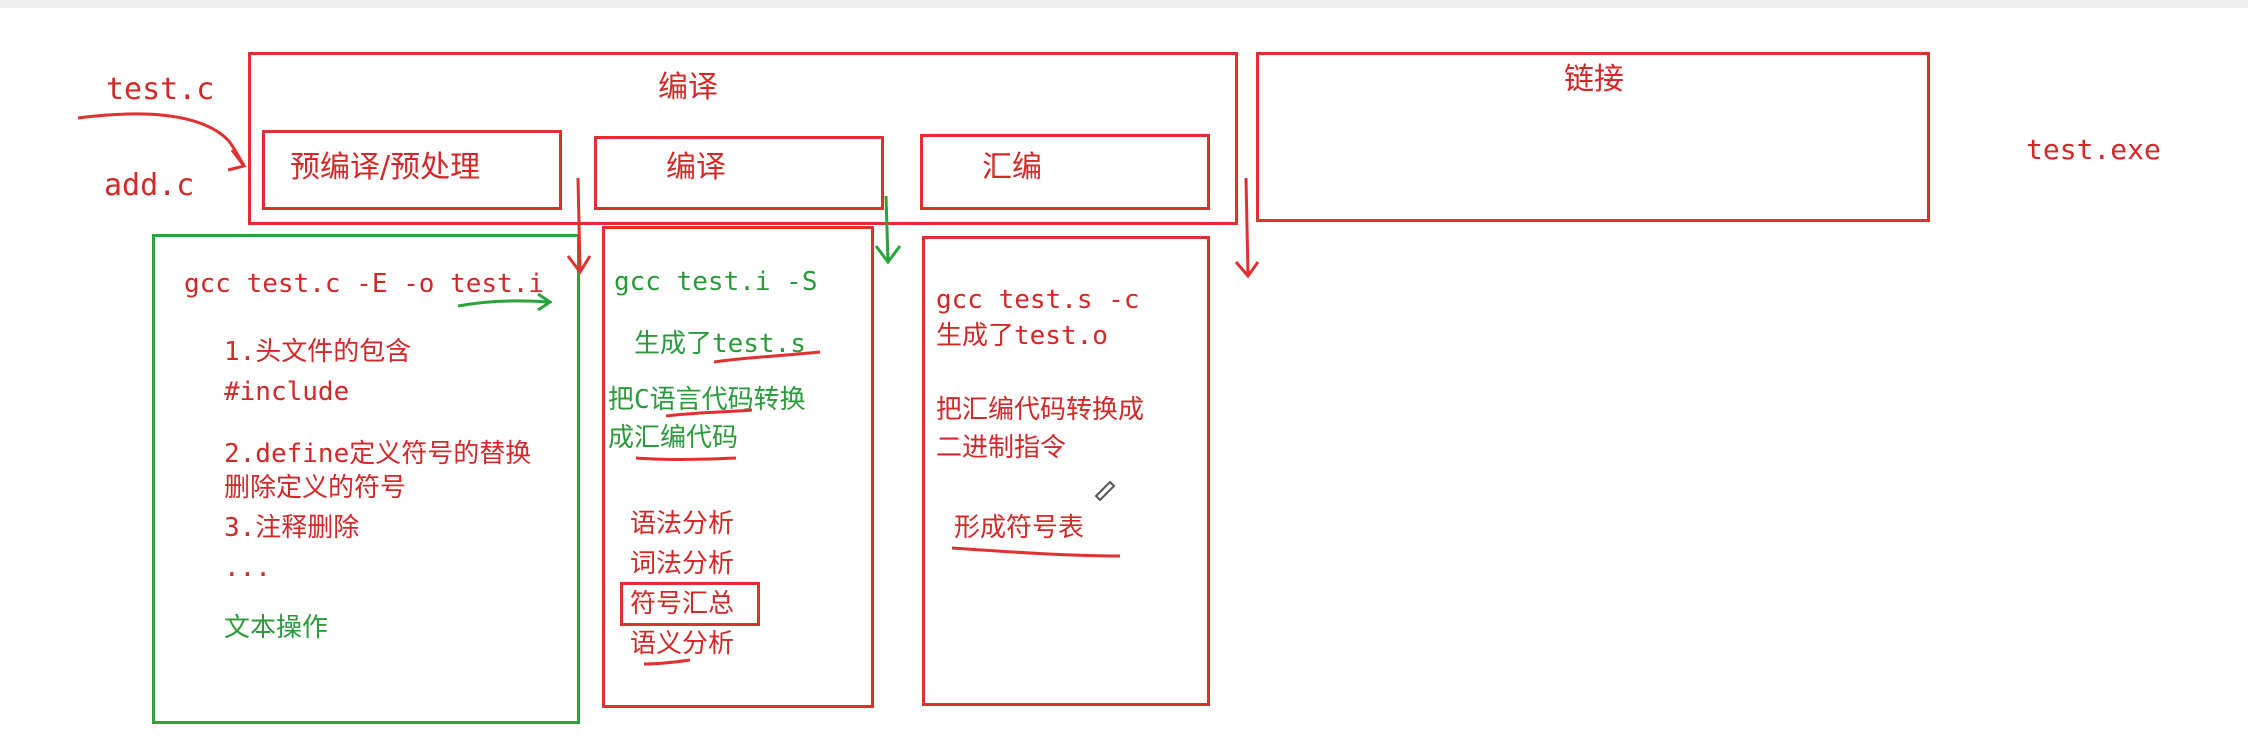  I want to click on assemble-summary: 形成符号表, so click(1019, 528).